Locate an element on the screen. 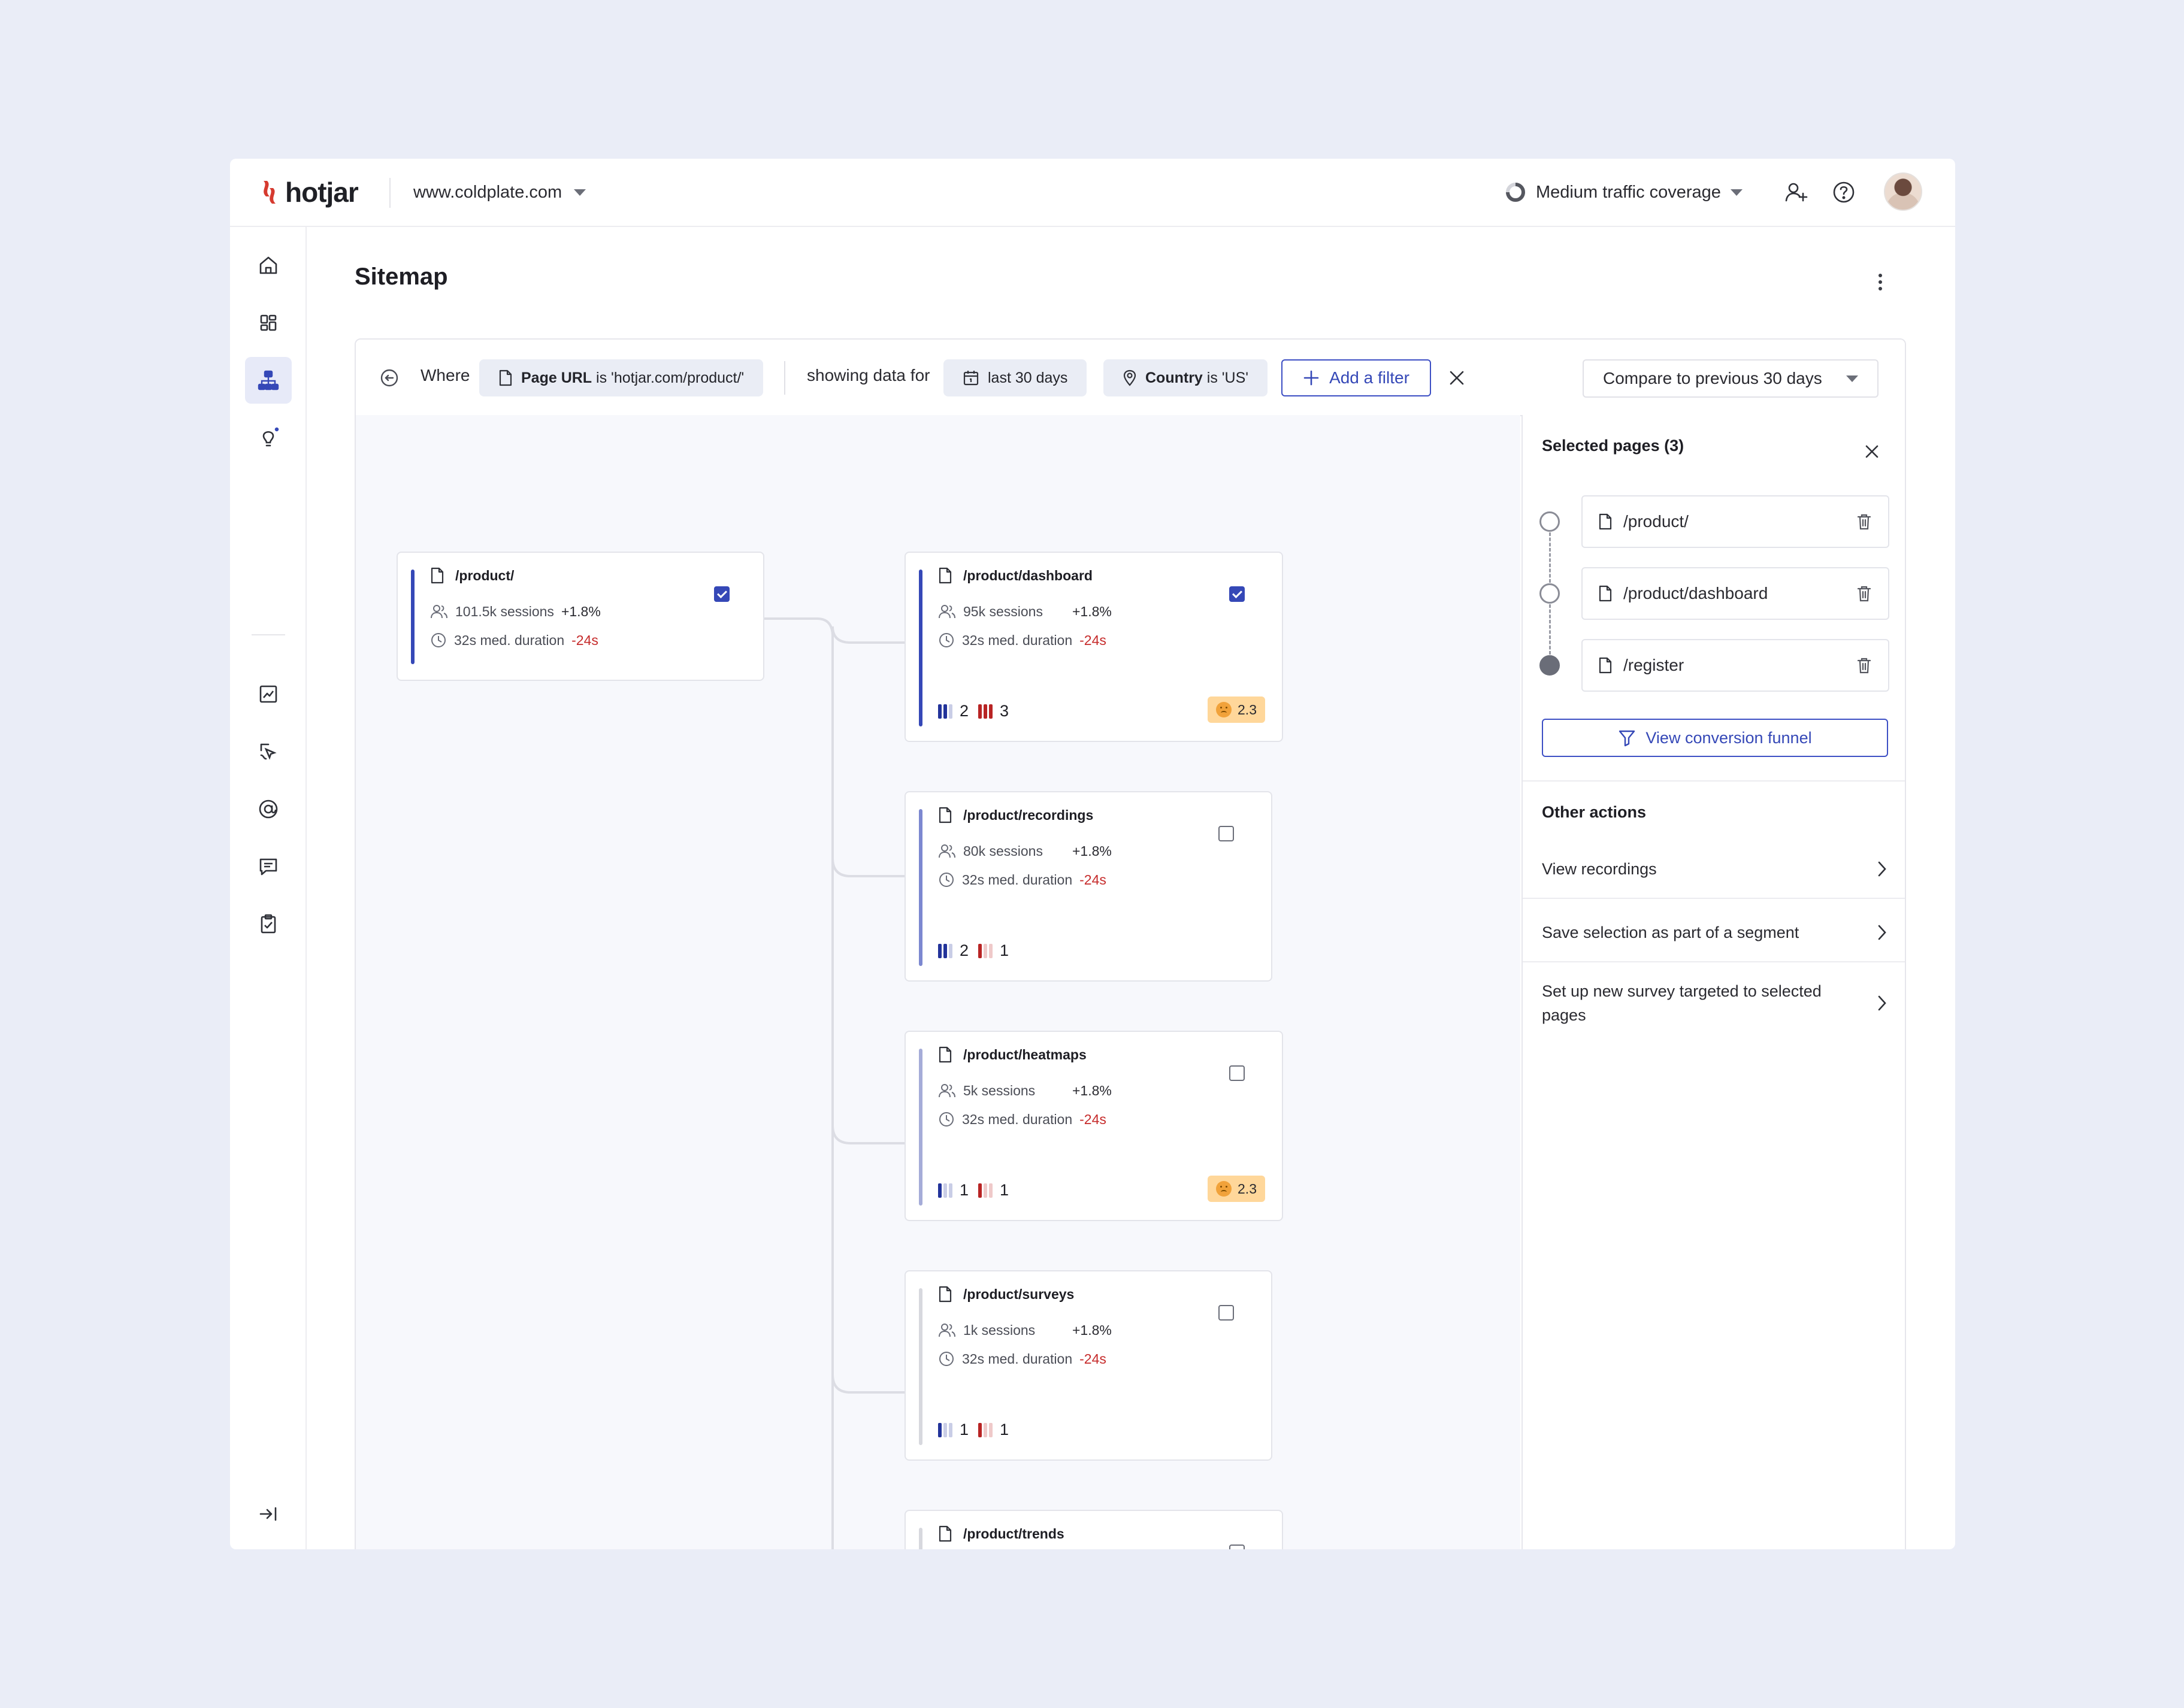 This screenshot has height=1708, width=2184. page-url-value: is 'hotjar.com/product/' is located at coordinates (670, 377).